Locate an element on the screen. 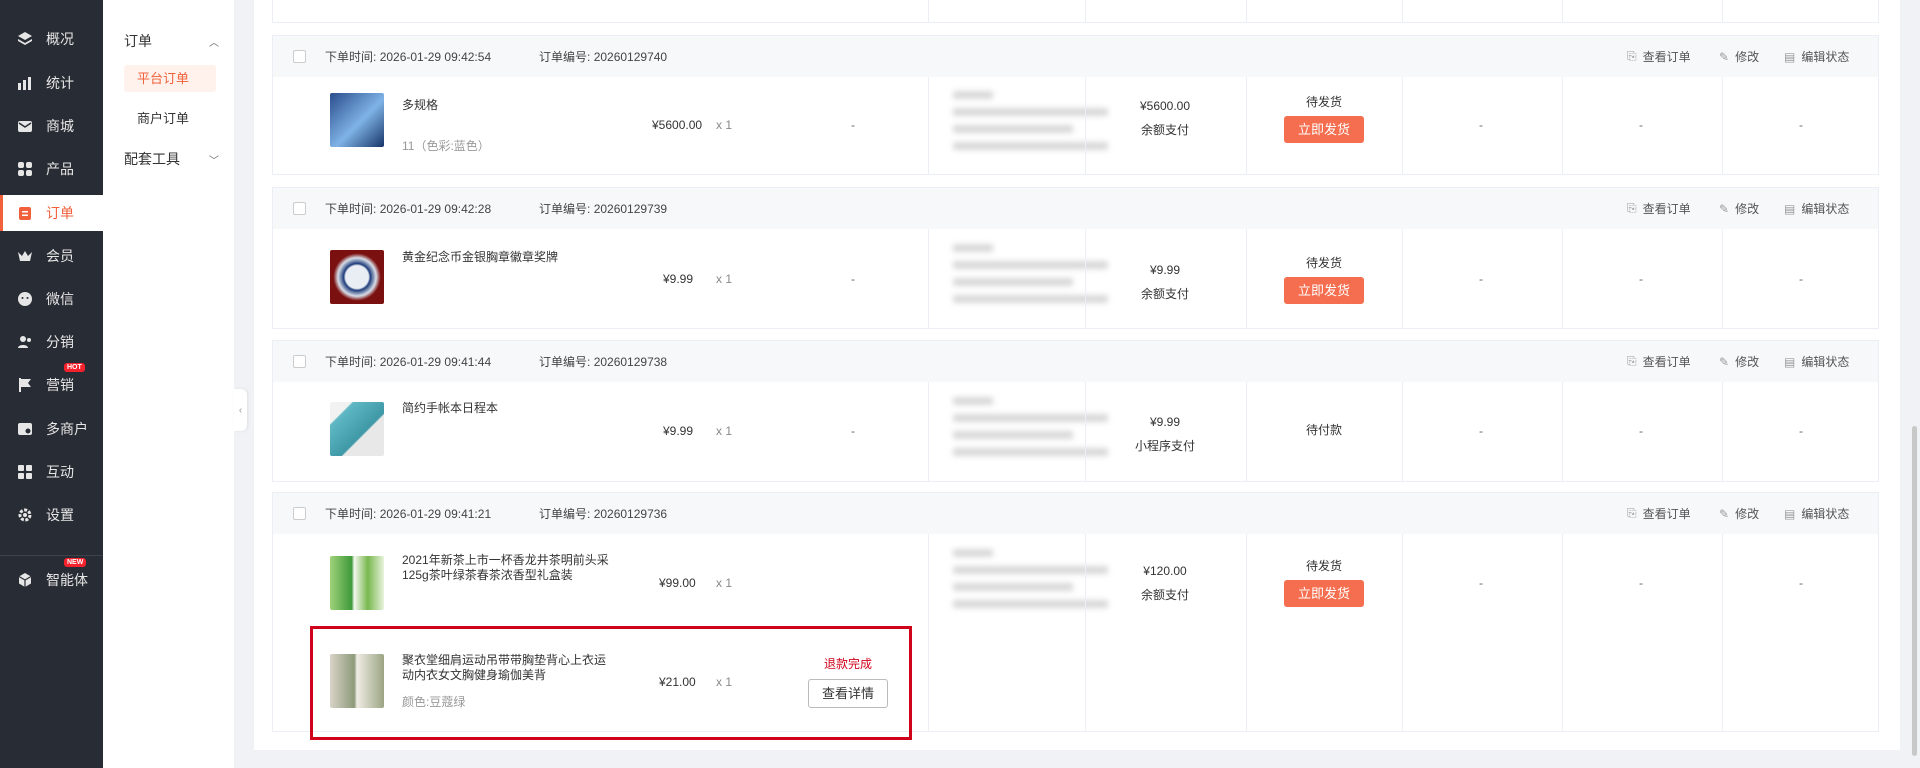  view-details-button: 查看详情 is located at coordinates (848, 693).